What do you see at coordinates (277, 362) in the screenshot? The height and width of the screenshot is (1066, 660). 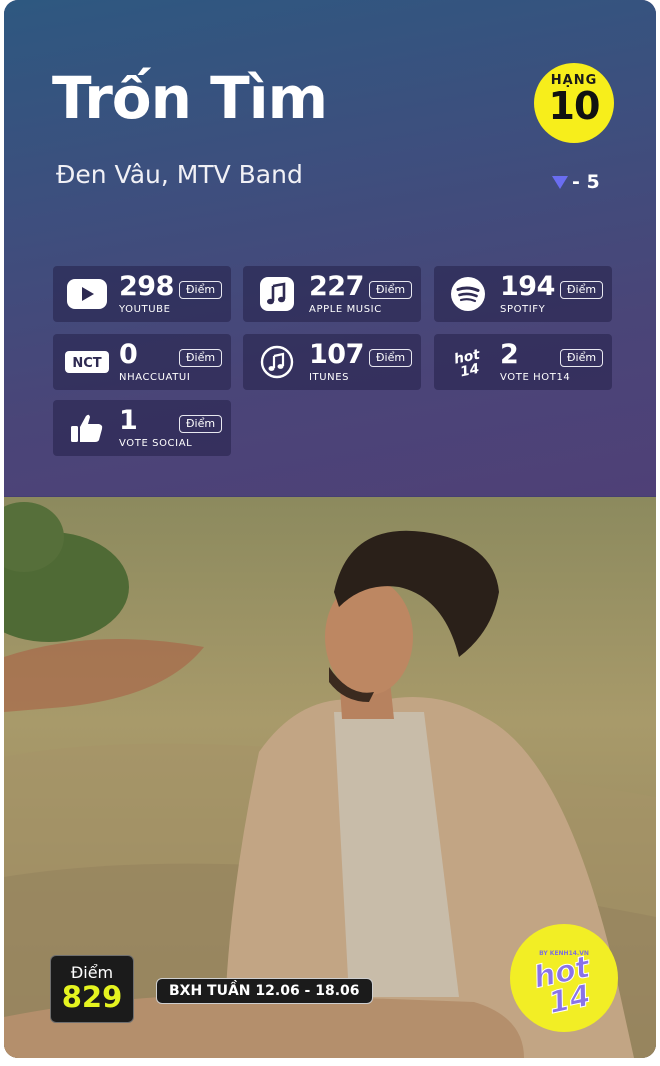 I see `itunes-icon` at bounding box center [277, 362].